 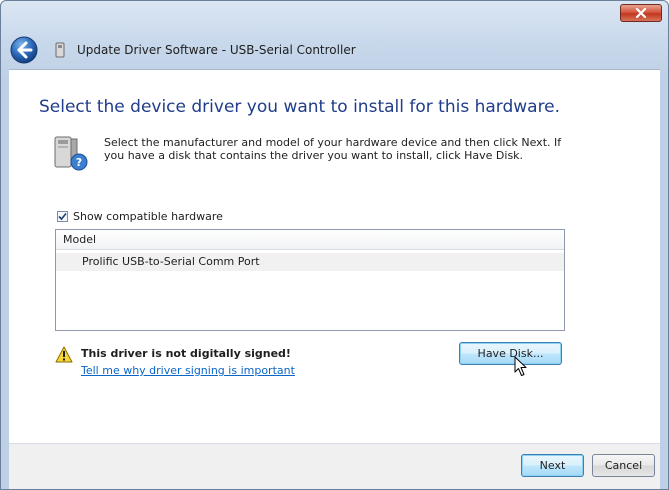 What do you see at coordinates (64, 354) in the screenshot?
I see `warning-triangle-icon` at bounding box center [64, 354].